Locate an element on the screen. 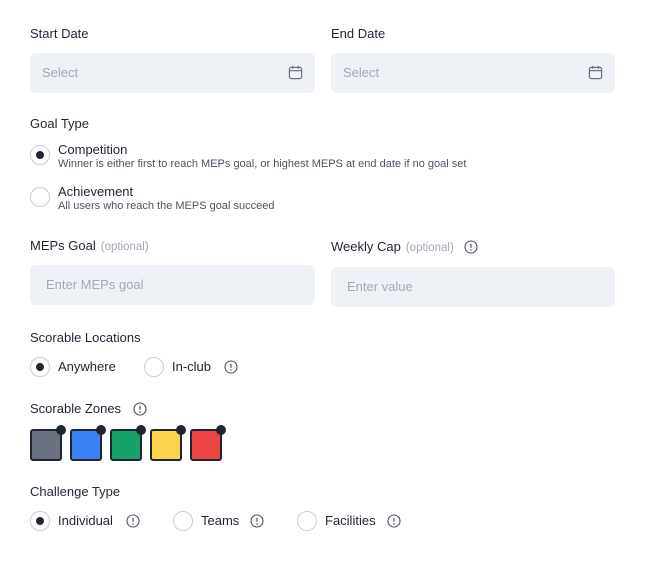 This screenshot has width=645, height=566. competition-radio is located at coordinates (40, 155).